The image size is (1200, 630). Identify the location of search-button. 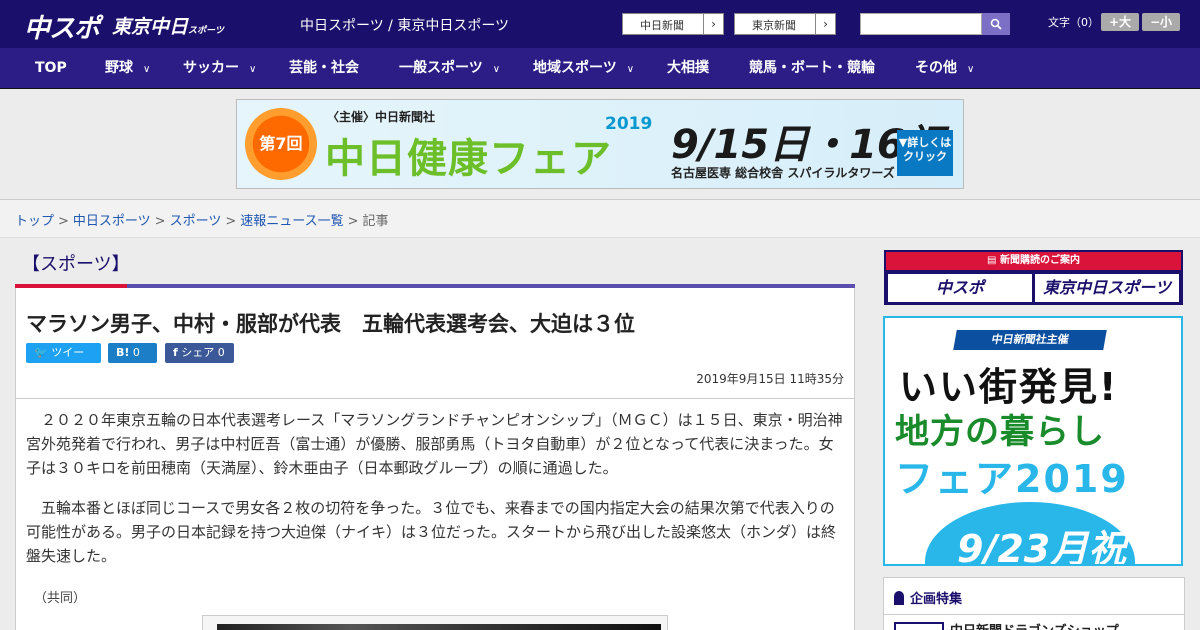
(996, 24).